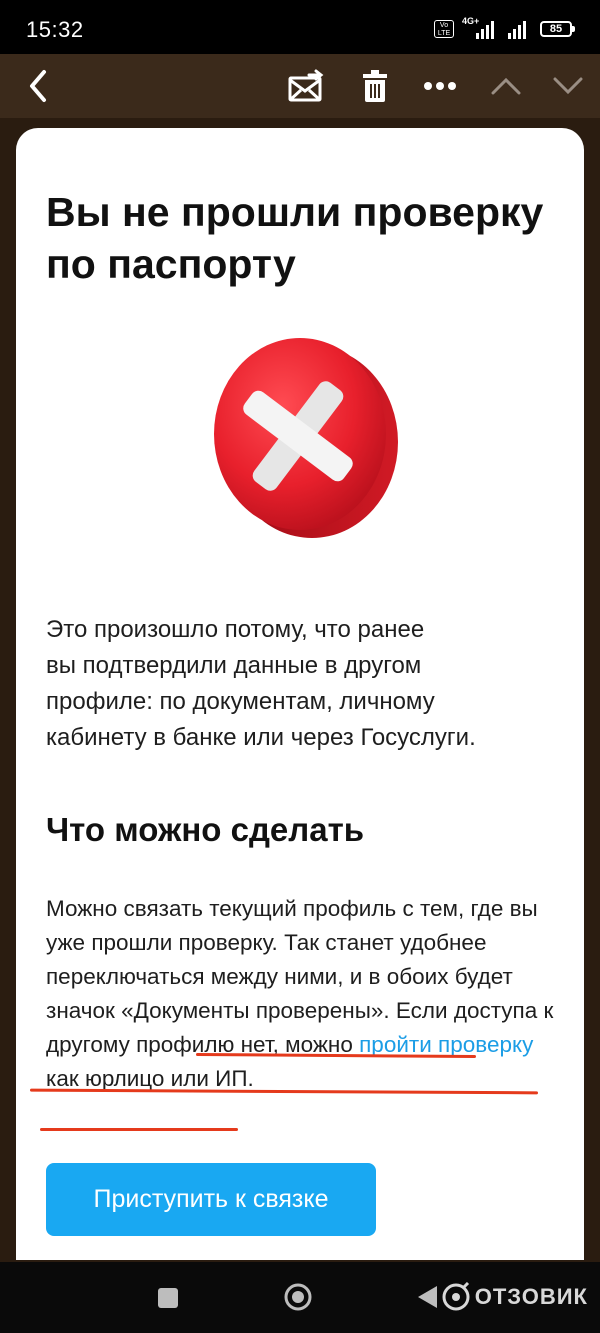 Image resolution: width=600 pixels, height=1333 pixels. I want to click on clock: 15:32, so click(55, 29).